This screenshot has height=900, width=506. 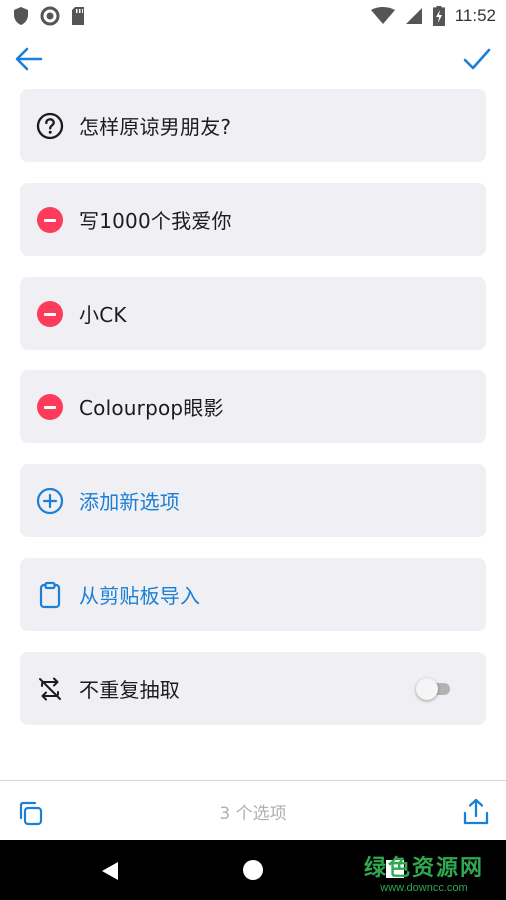 What do you see at coordinates (129, 690) in the screenshot?
I see `no-repeat-label: 不重复抽取` at bounding box center [129, 690].